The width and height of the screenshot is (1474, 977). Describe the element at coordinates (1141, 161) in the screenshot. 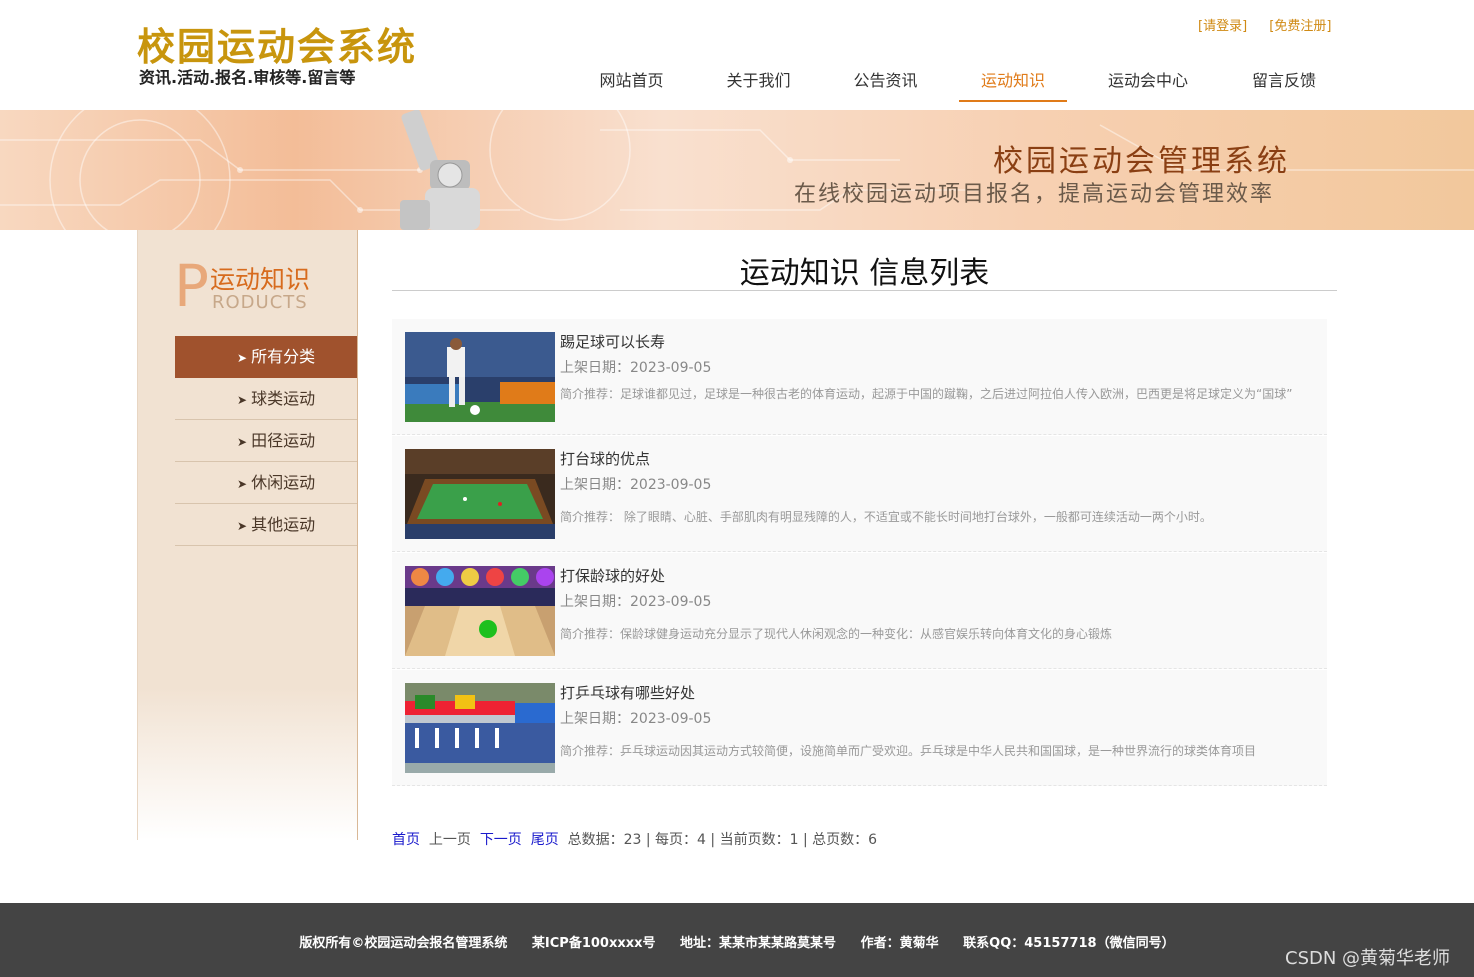

I see `banner-title: 校园运动会管理系统` at that location.